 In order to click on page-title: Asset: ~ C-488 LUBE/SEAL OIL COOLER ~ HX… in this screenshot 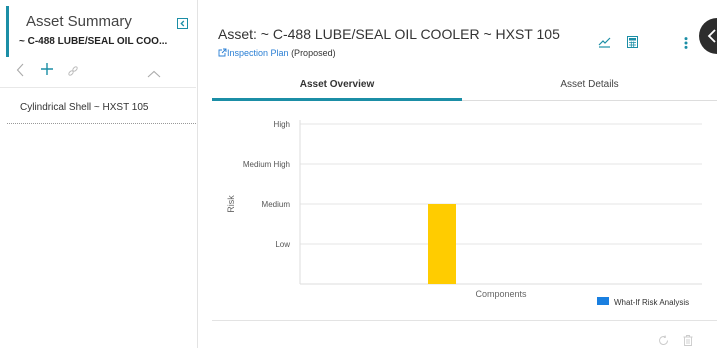, I will do `click(389, 34)`.